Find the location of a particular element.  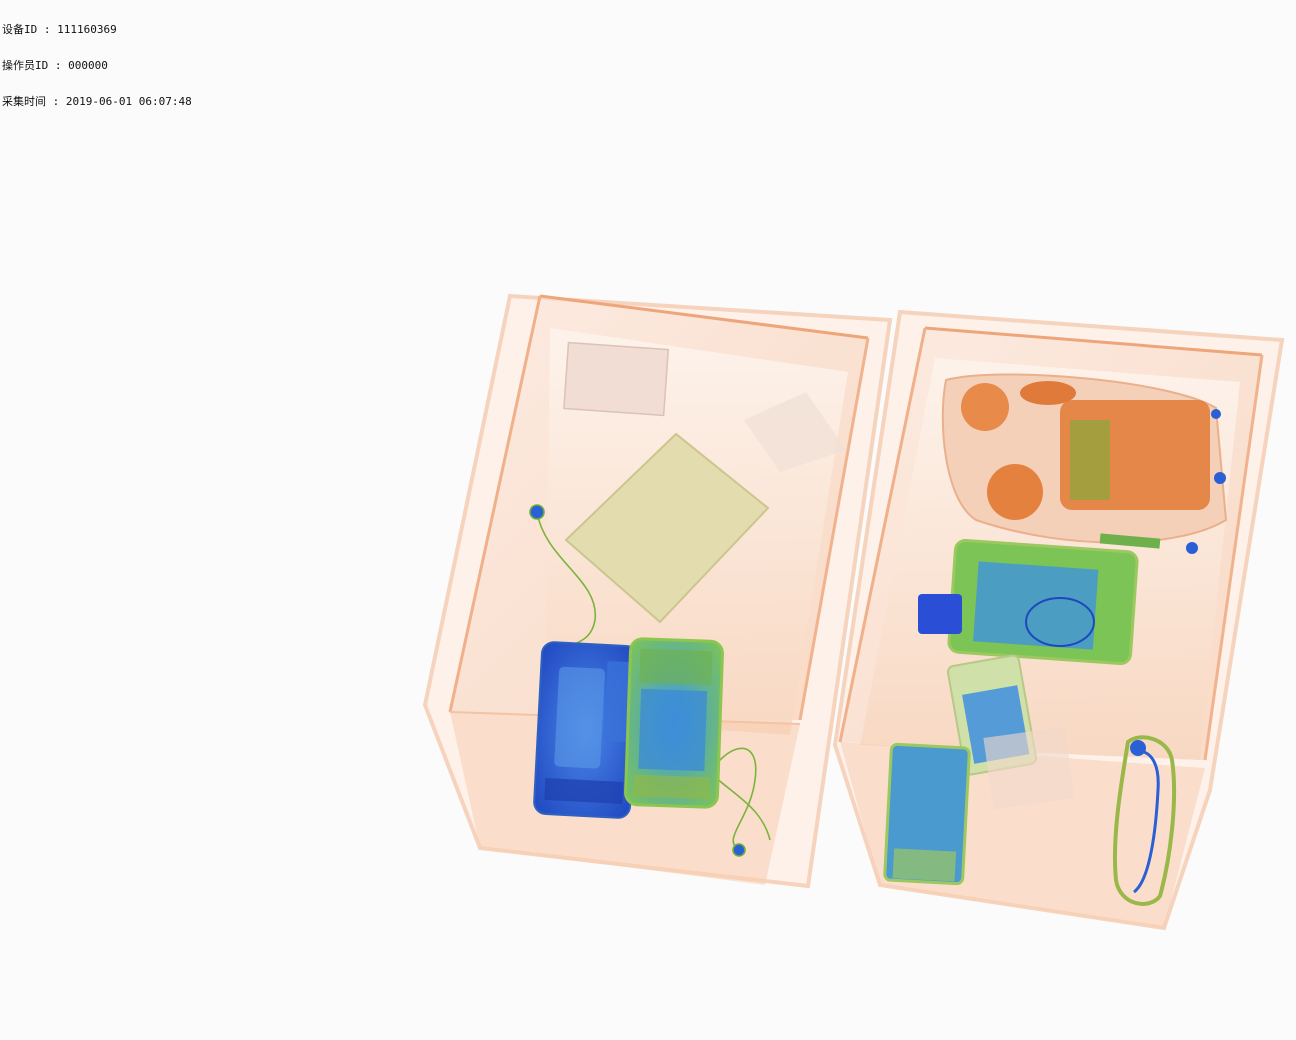

phone-blue is located at coordinates (586, 730).